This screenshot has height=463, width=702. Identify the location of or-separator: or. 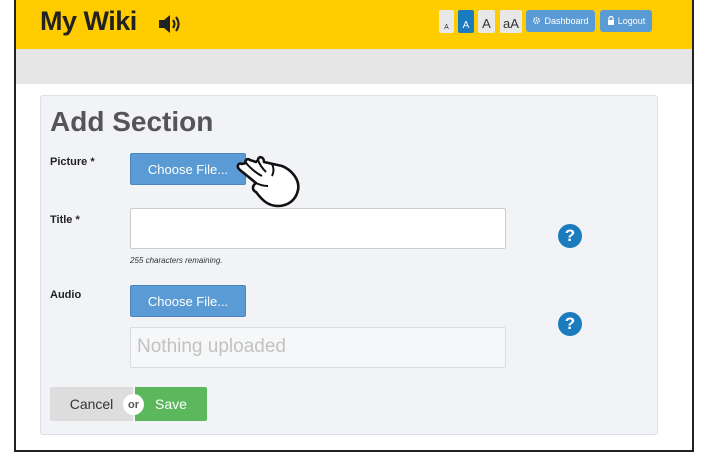
(133, 404).